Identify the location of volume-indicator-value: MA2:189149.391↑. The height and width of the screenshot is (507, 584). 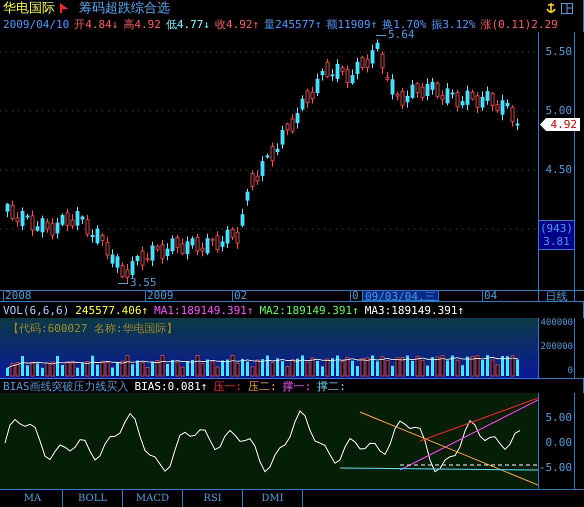
(309, 310).